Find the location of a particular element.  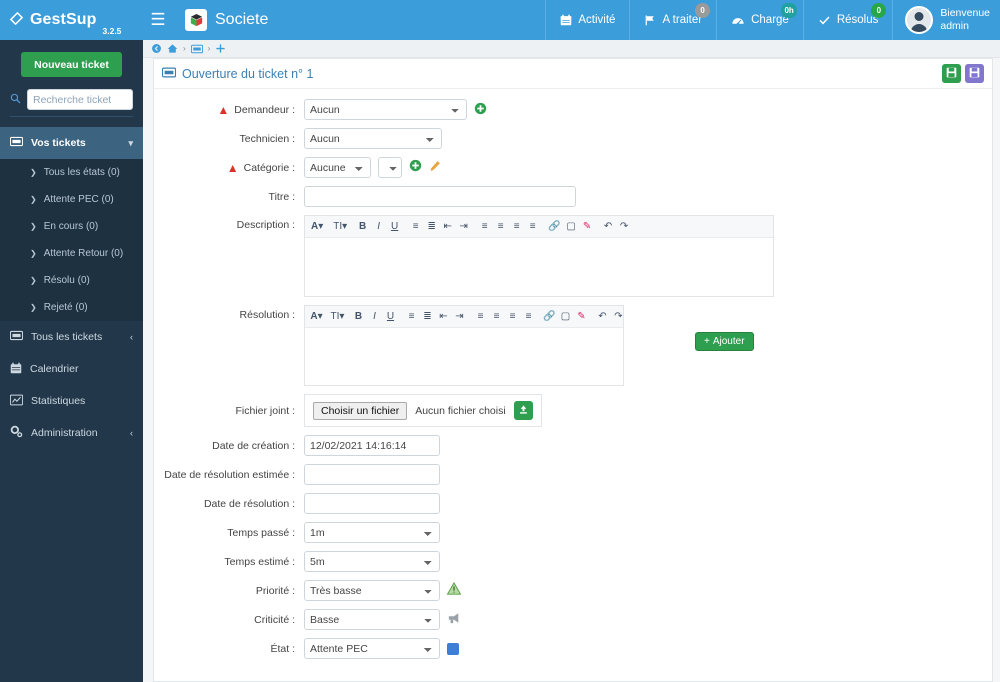

chevron-left-icon: ‹ is located at coordinates (131, 433).